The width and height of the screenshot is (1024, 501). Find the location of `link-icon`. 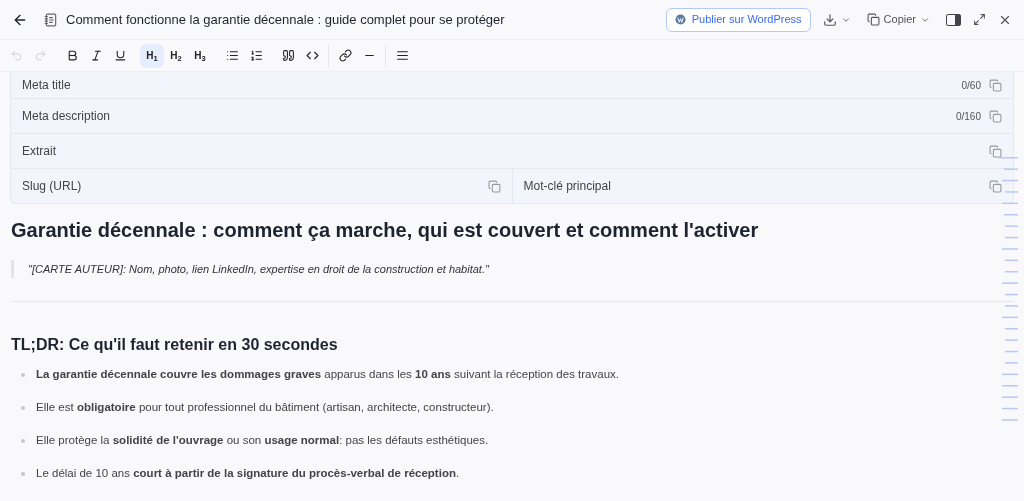

link-icon is located at coordinates (345, 55).